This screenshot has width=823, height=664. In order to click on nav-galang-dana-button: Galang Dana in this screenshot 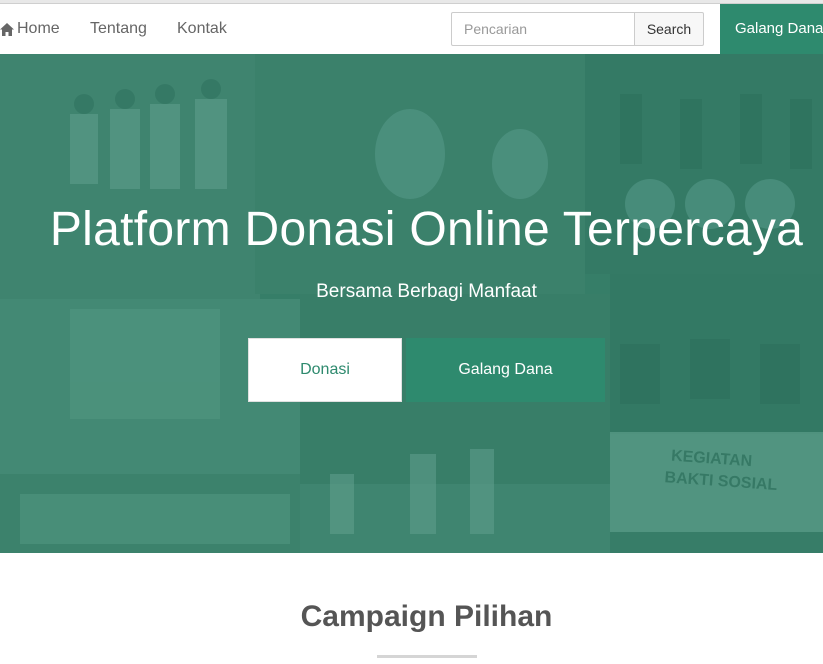, I will do `click(771, 29)`.